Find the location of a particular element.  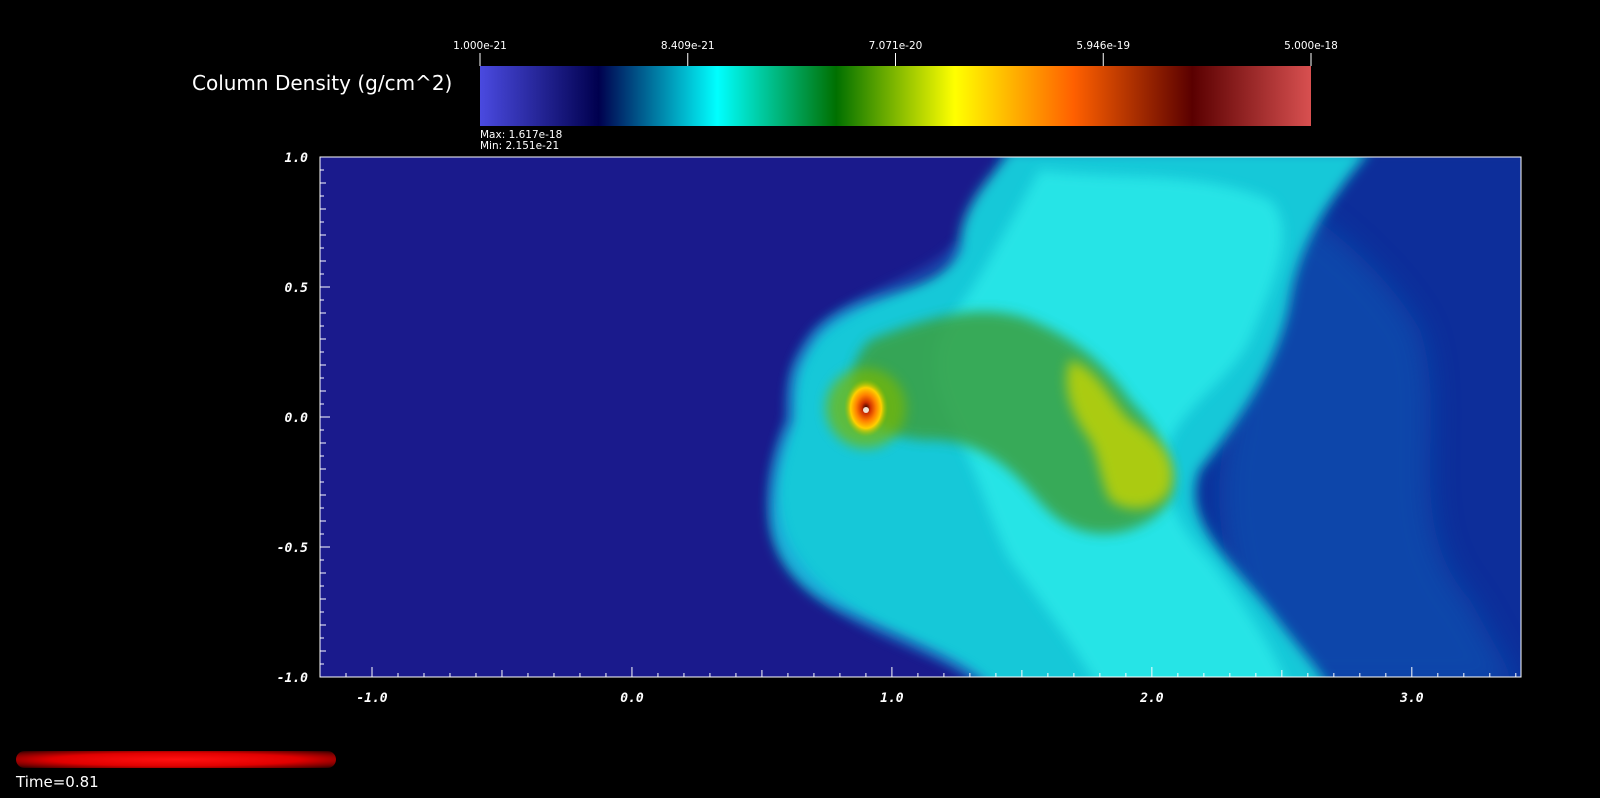

x-tick-label: 2.0 is located at coordinates (1151, 698).